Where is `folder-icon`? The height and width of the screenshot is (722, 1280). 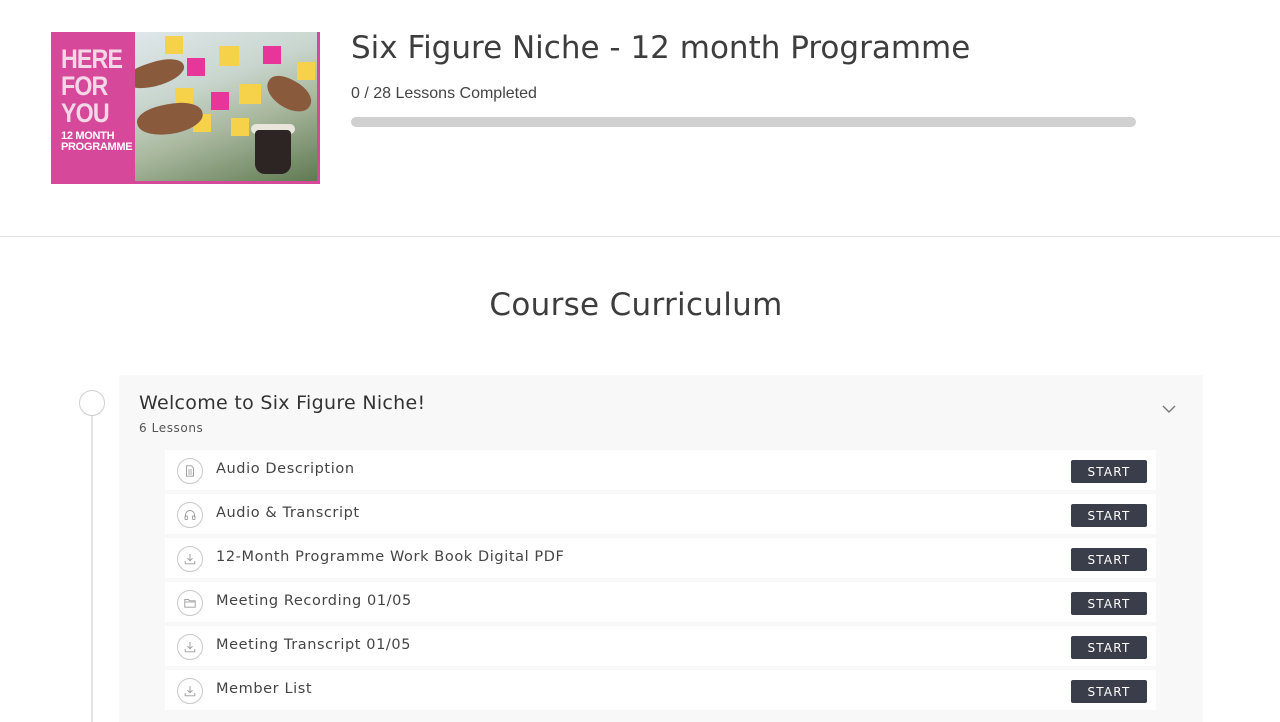
folder-icon is located at coordinates (190, 603).